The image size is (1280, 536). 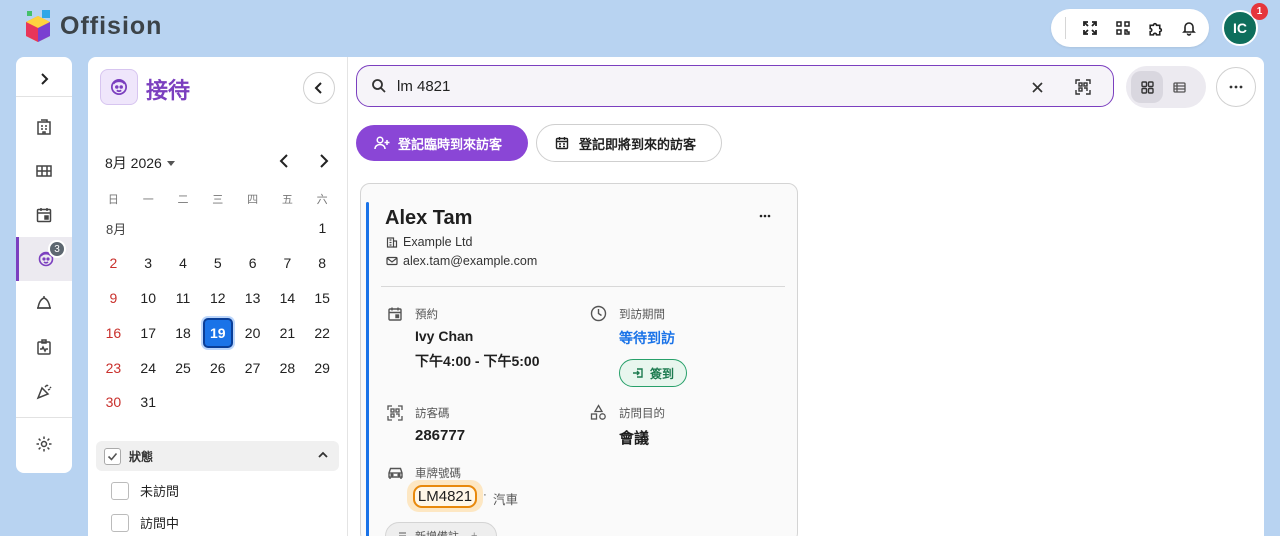 What do you see at coordinates (160, 523) in the screenshot?
I see `status-option-label: 訪問中` at bounding box center [160, 523].